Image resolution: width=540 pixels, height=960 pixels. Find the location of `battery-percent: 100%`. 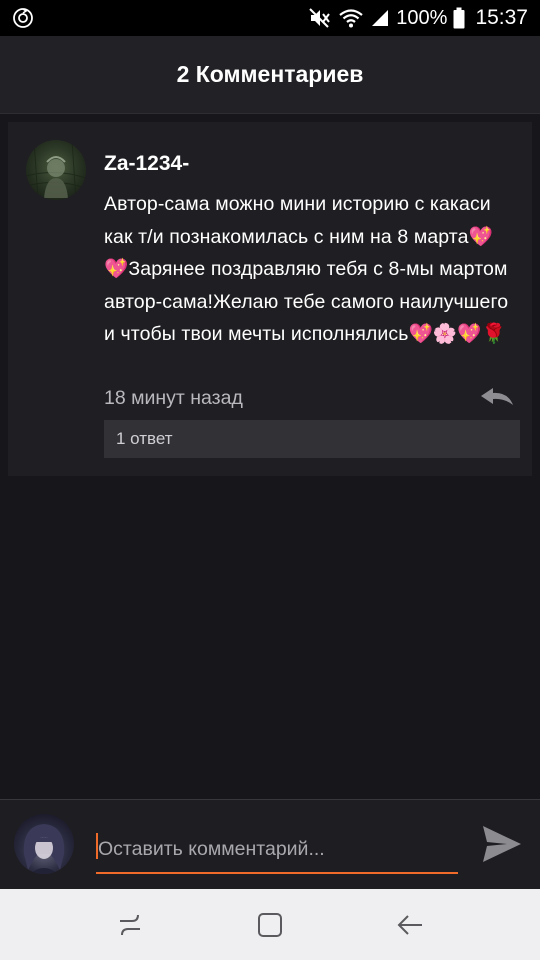

battery-percent: 100% is located at coordinates (422, 17).